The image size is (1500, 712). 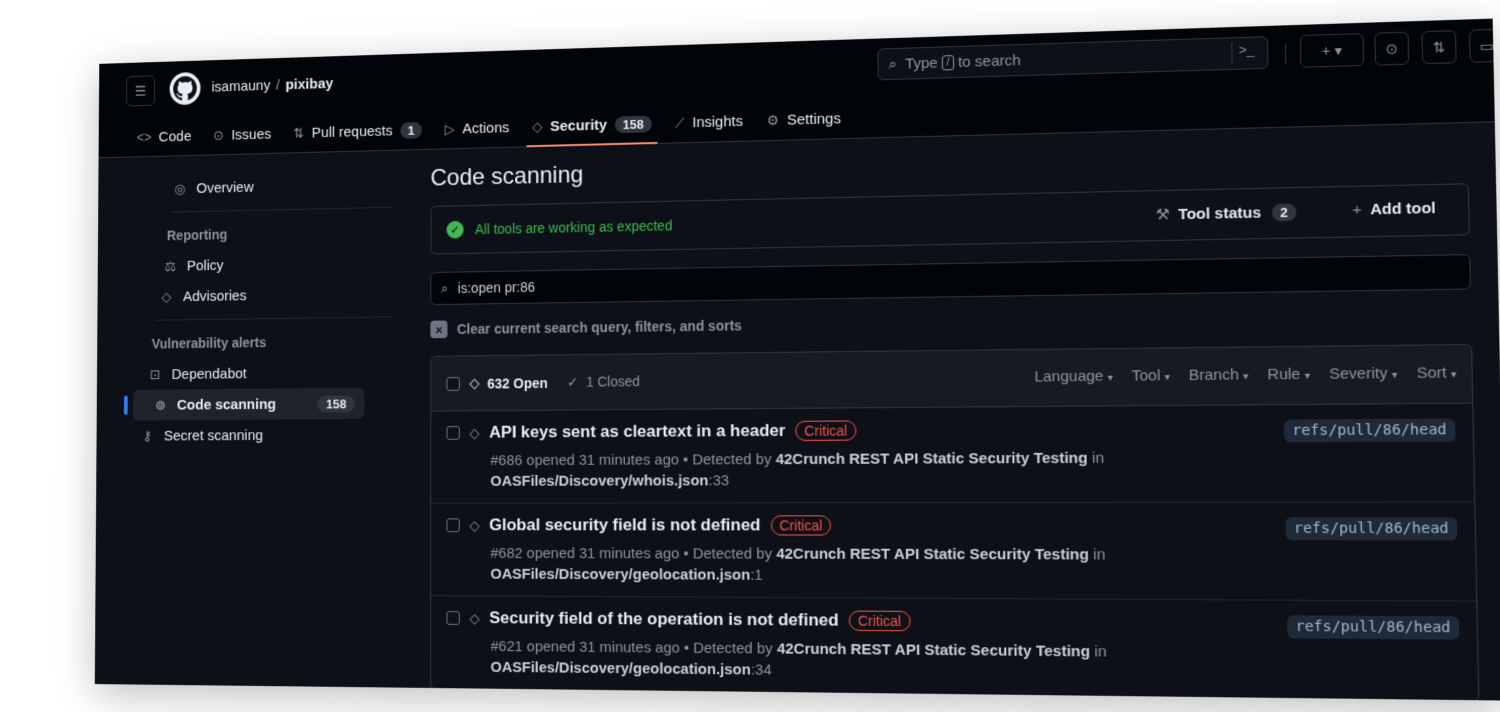 I want to click on inbox-button: ▭, so click(x=1484, y=45).